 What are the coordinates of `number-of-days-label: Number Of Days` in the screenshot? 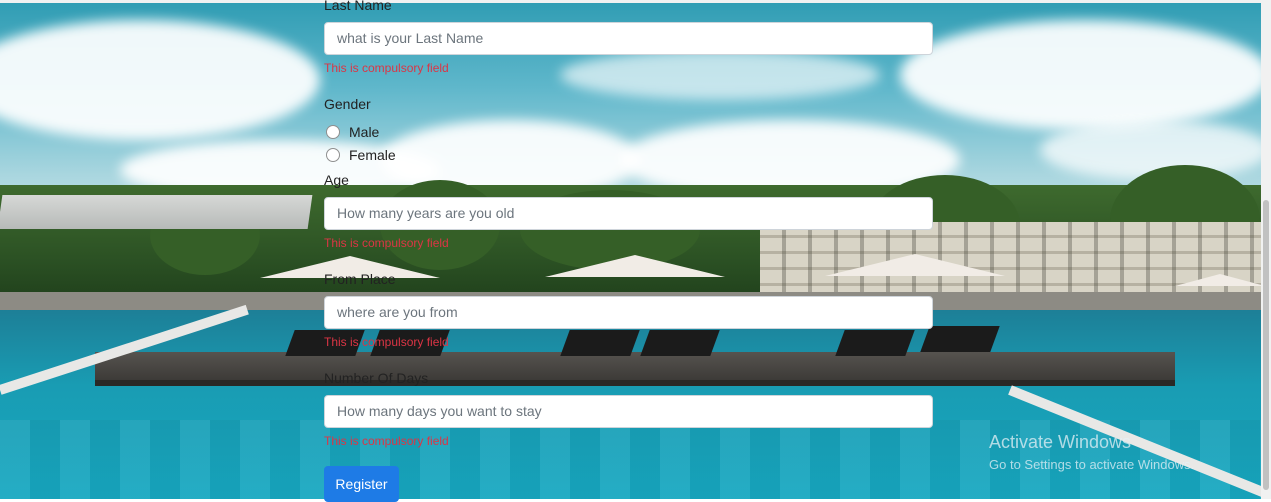 It's located at (376, 378).